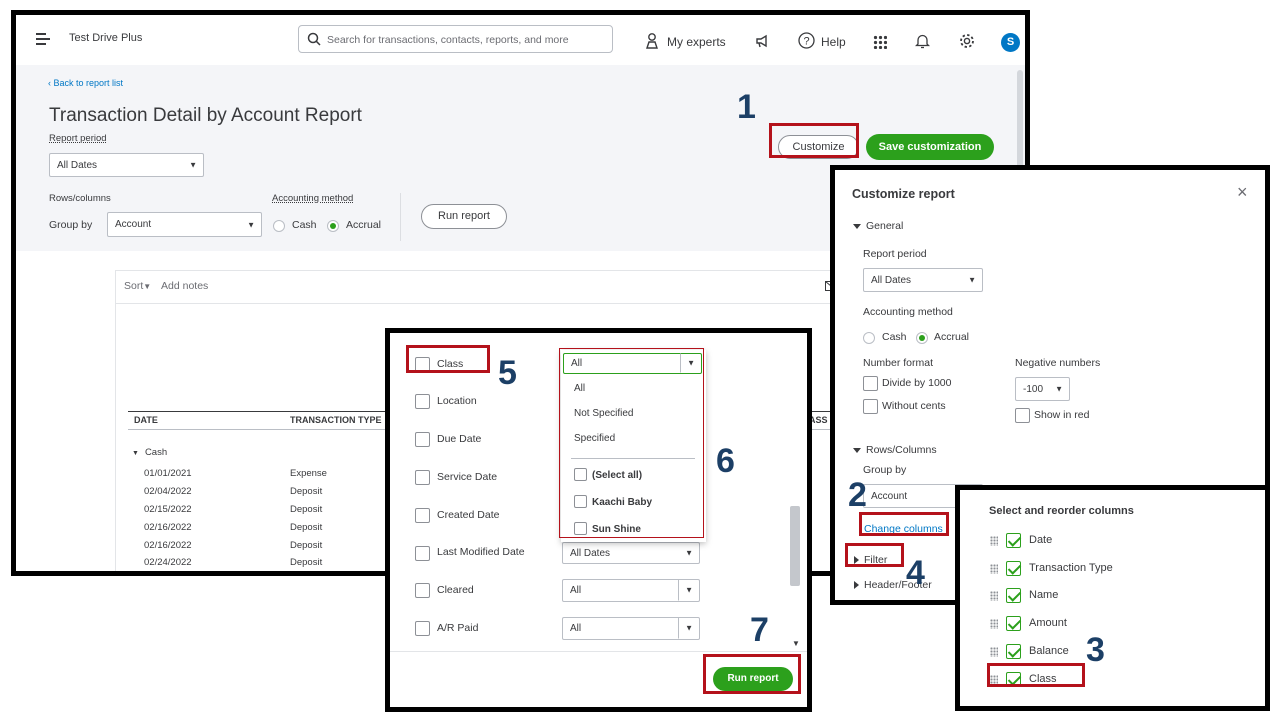  What do you see at coordinates (903, 194) in the screenshot?
I see `customize-panel-title: Customize report` at bounding box center [903, 194].